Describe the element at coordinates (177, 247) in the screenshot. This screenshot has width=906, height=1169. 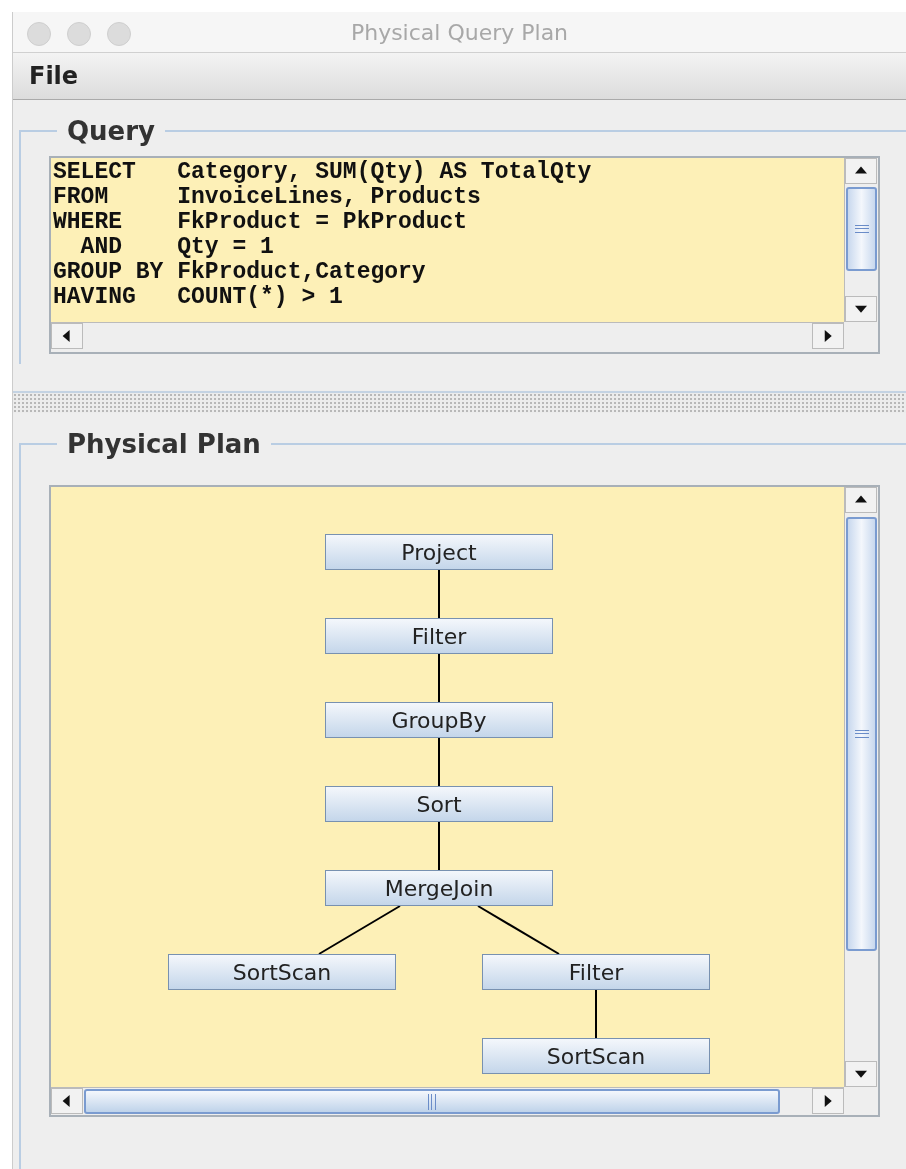
I see `sql-line: AND Qty = 1` at that location.